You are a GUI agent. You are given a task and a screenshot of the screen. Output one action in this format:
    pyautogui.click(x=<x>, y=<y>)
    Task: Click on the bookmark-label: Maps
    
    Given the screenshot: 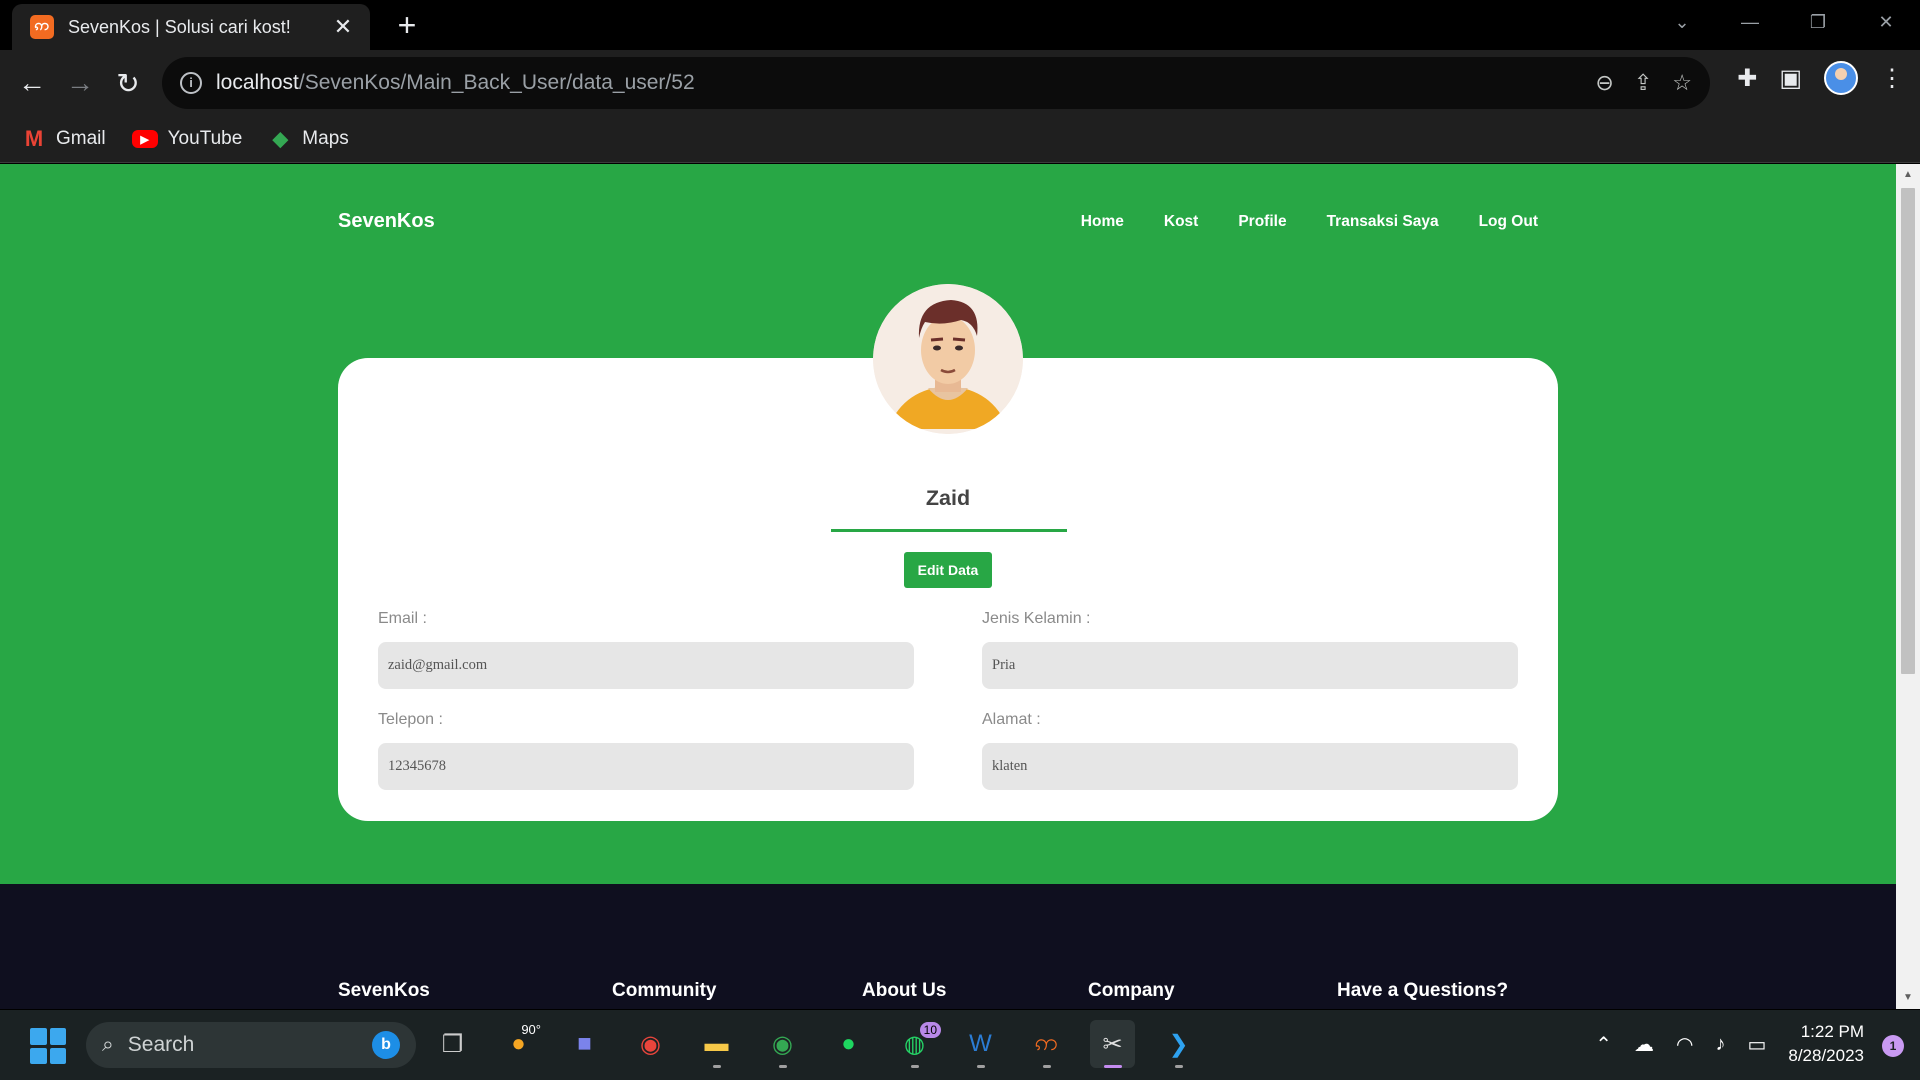 What is the action you would take?
    pyautogui.click(x=325, y=138)
    